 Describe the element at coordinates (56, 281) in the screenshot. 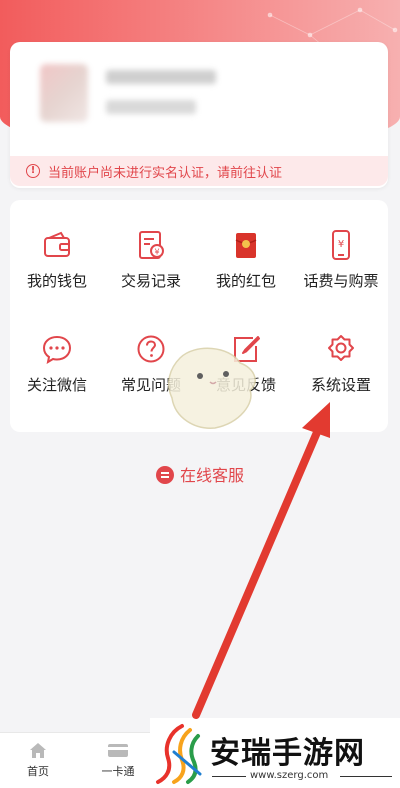

I see `menu-item-label: 我的钱包` at that location.